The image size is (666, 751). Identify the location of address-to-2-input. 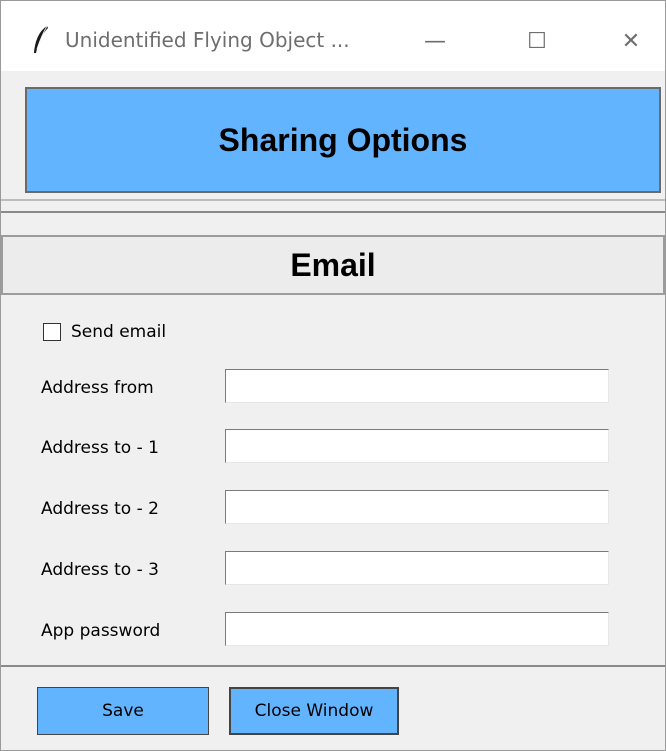
(417, 507).